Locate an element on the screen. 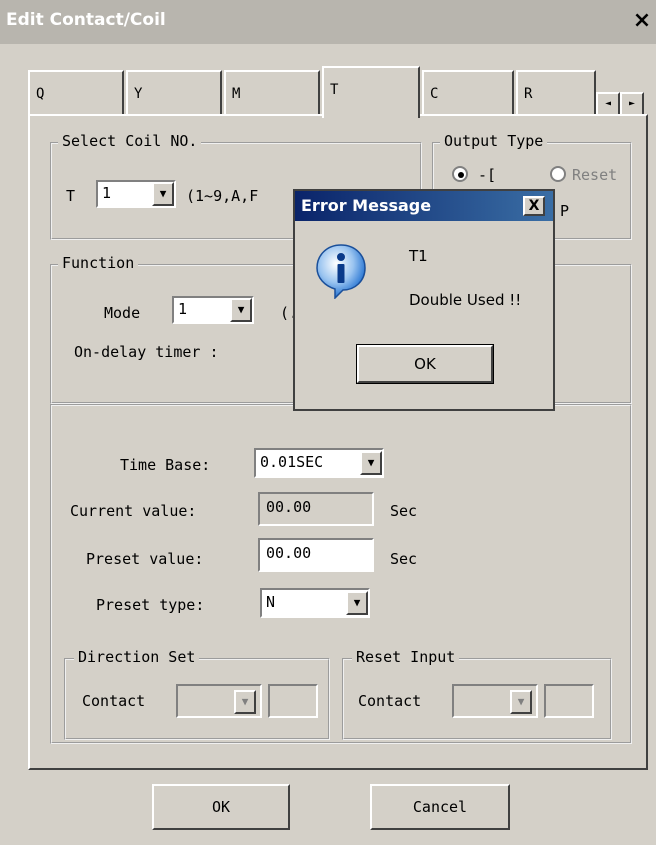 This screenshot has width=656, height=845. function-description: On-delay timer : is located at coordinates (146, 352).